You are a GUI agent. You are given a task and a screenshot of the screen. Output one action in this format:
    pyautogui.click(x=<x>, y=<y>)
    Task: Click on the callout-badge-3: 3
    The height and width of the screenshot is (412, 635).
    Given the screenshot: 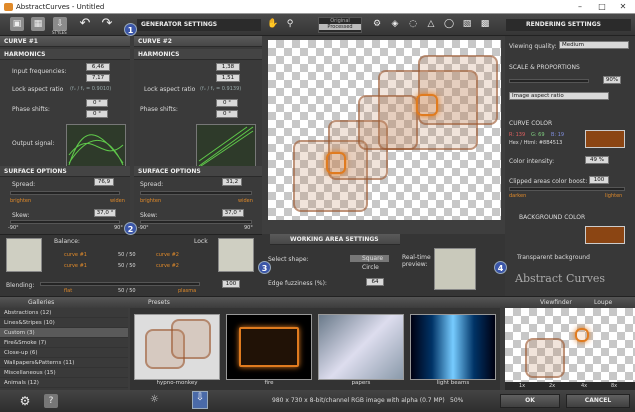 What is the action you would take?
    pyautogui.click(x=264, y=267)
    